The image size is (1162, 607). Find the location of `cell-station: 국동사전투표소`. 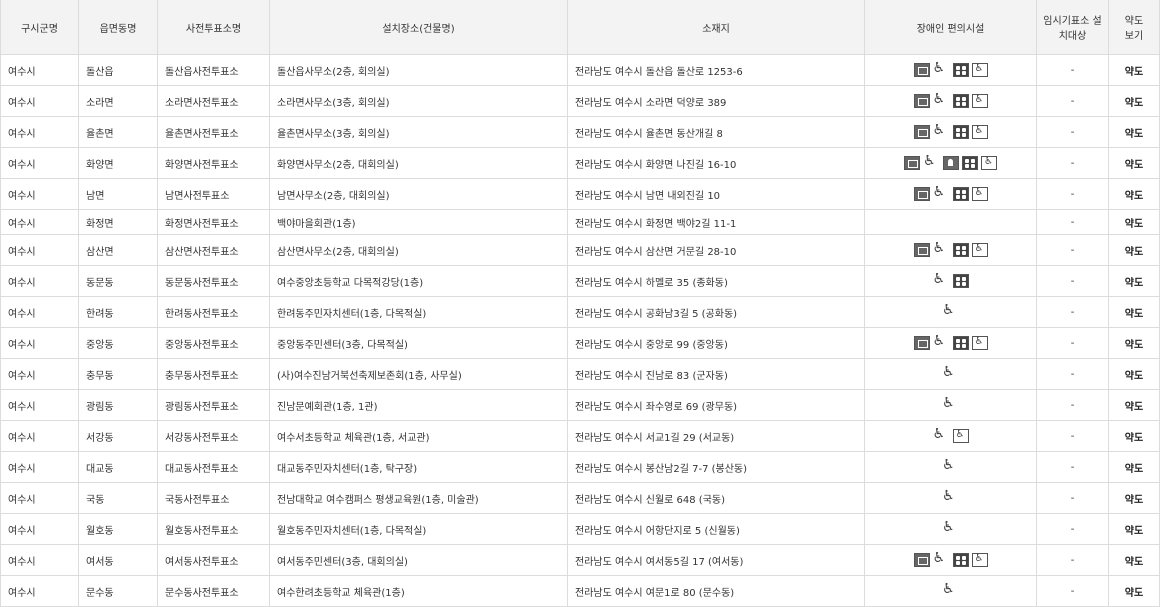

cell-station: 국동사전투표소 is located at coordinates (213, 498).